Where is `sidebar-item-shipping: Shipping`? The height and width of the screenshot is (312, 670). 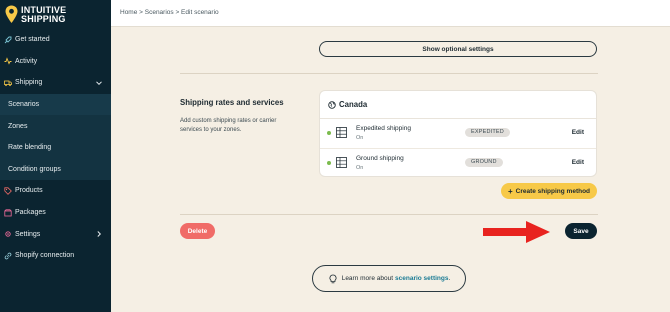 sidebar-item-shipping: Shipping is located at coordinates (55, 83).